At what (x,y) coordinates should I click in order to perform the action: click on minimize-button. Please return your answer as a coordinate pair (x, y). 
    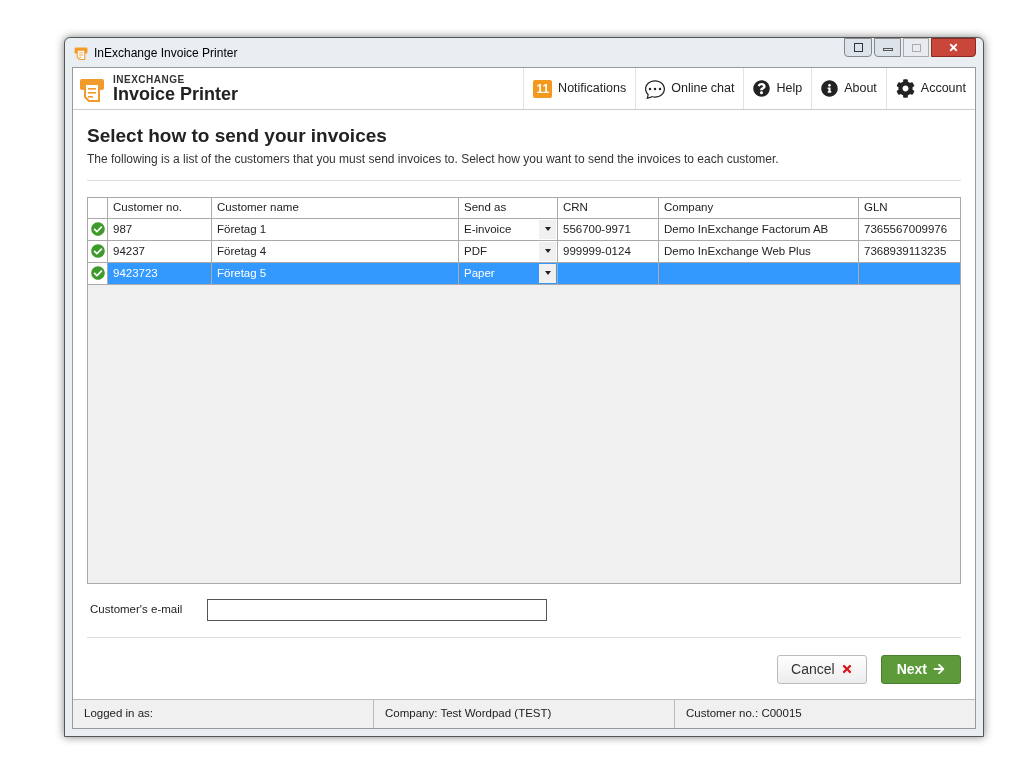
    Looking at the image, I should click on (887, 47).